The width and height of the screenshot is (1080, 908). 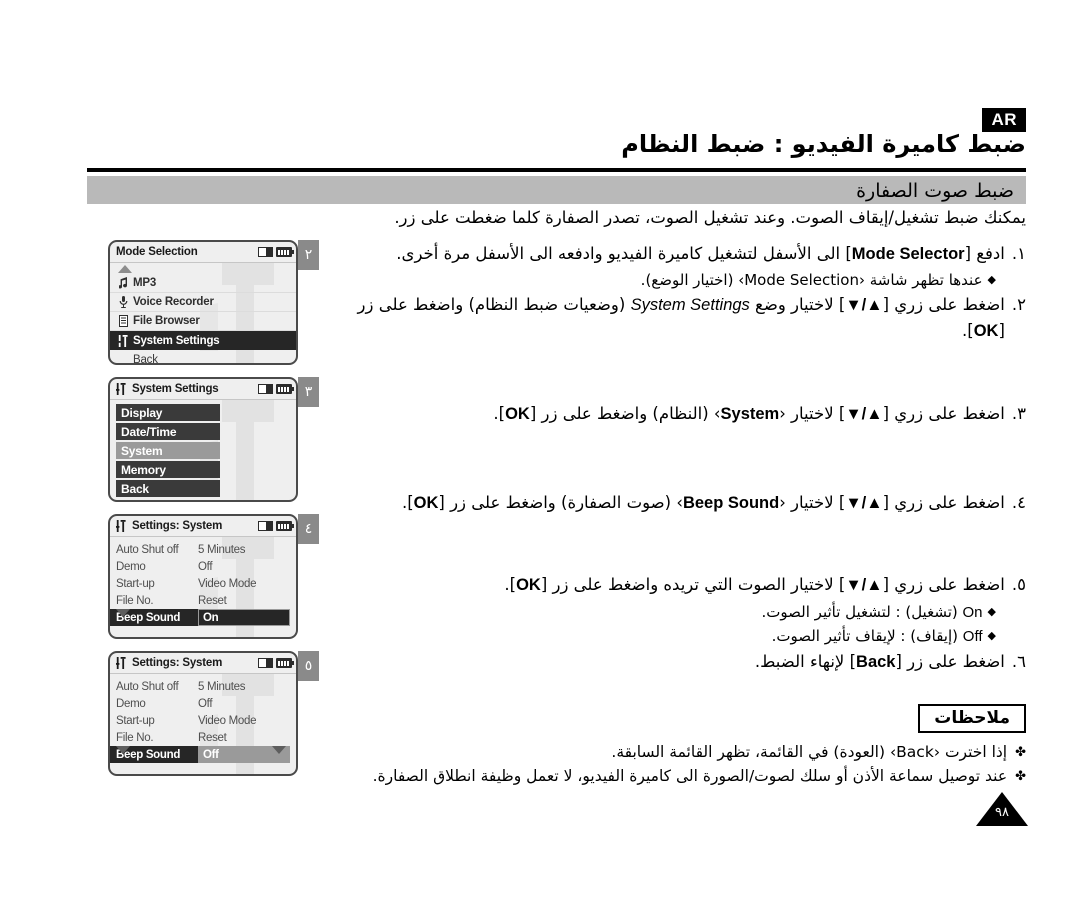 What do you see at coordinates (690, 304) in the screenshot?
I see `menu-label-system-settings: System Settings` at bounding box center [690, 304].